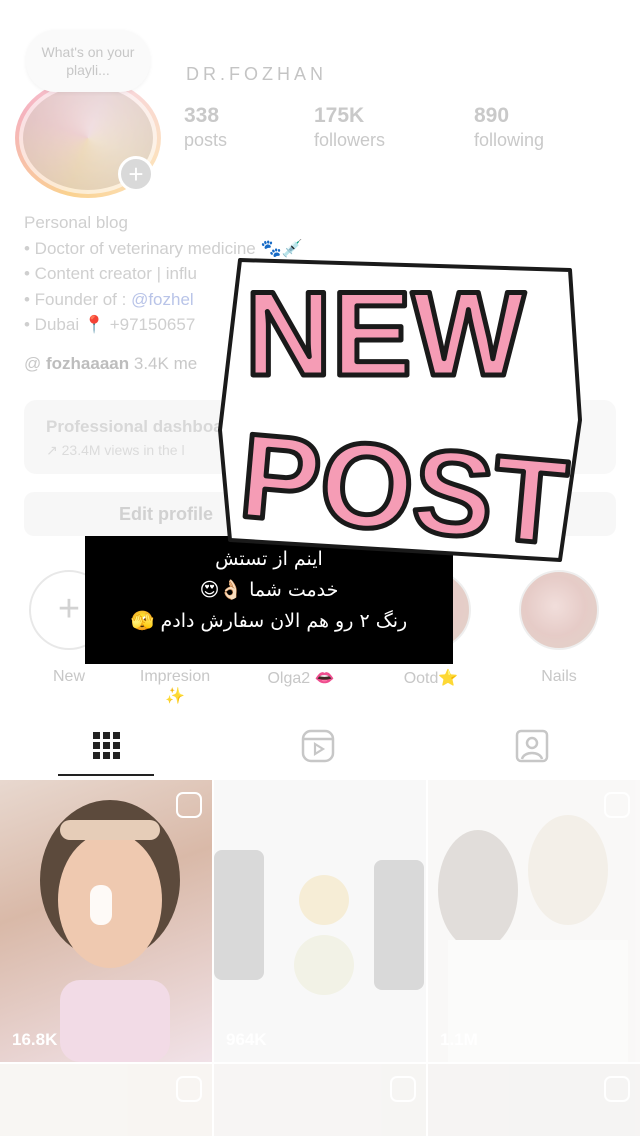 The height and width of the screenshot is (1136, 640). Describe the element at coordinates (559, 610) in the screenshot. I see `highlight-cover` at that location.